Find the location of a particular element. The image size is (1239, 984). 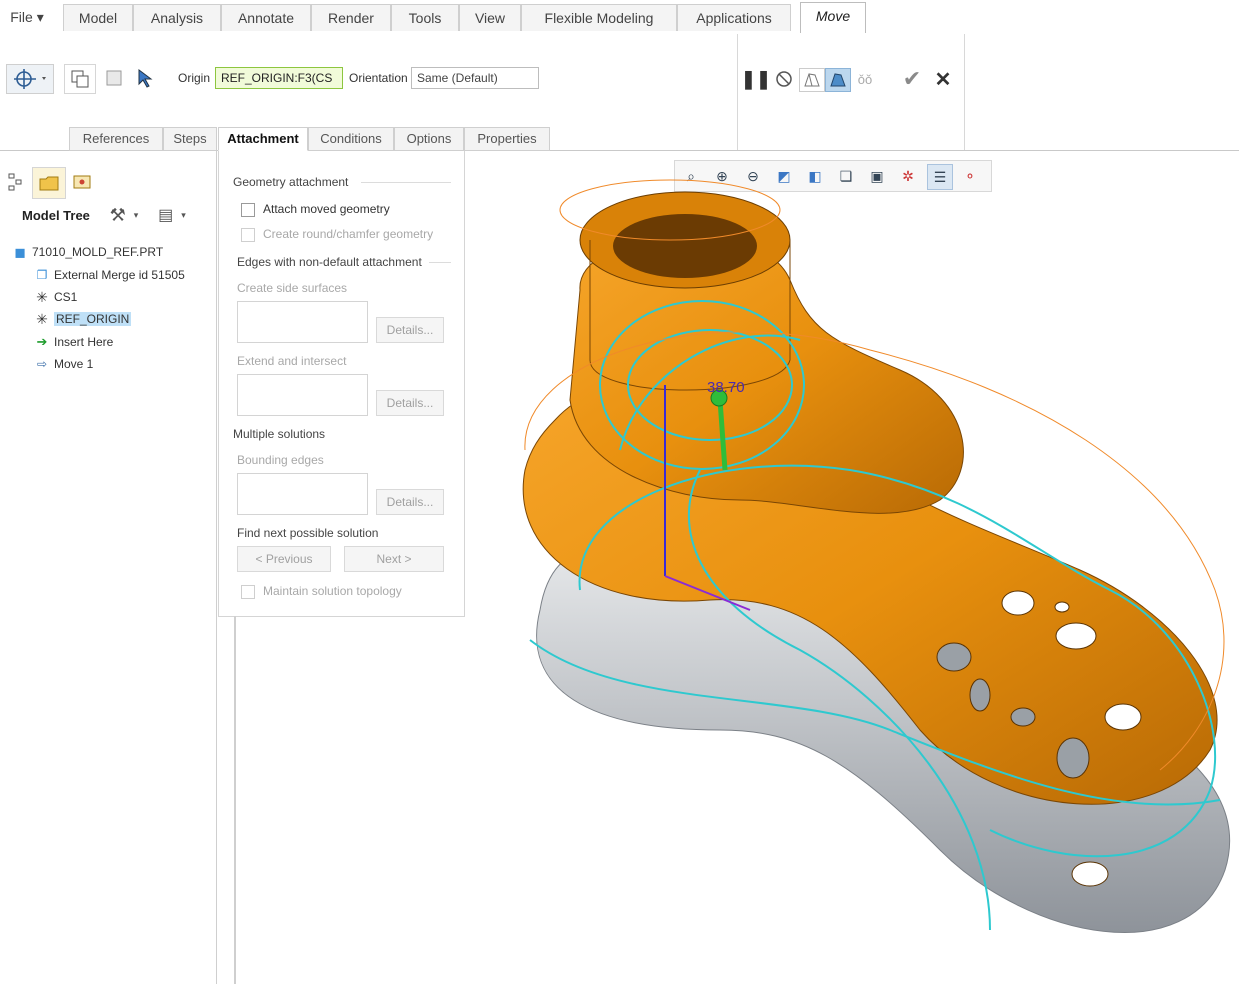

bounding-edges-collector is located at coordinates (302, 494).